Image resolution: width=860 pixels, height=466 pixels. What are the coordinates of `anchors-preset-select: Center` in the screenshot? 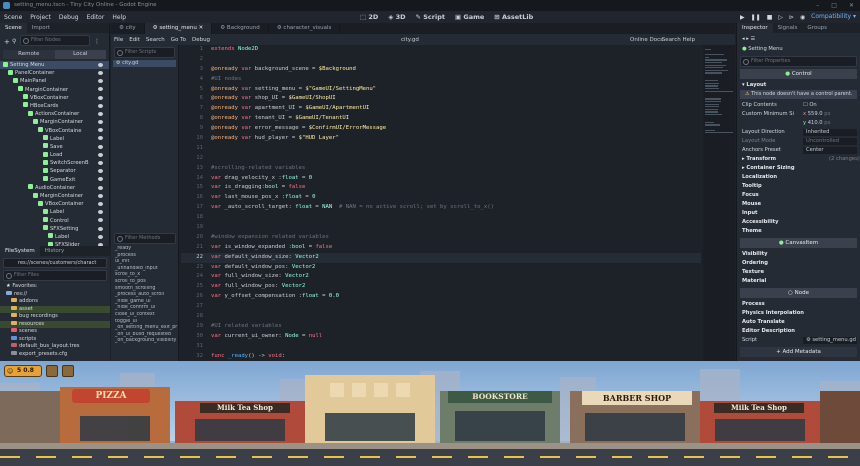 It's located at (830, 150).